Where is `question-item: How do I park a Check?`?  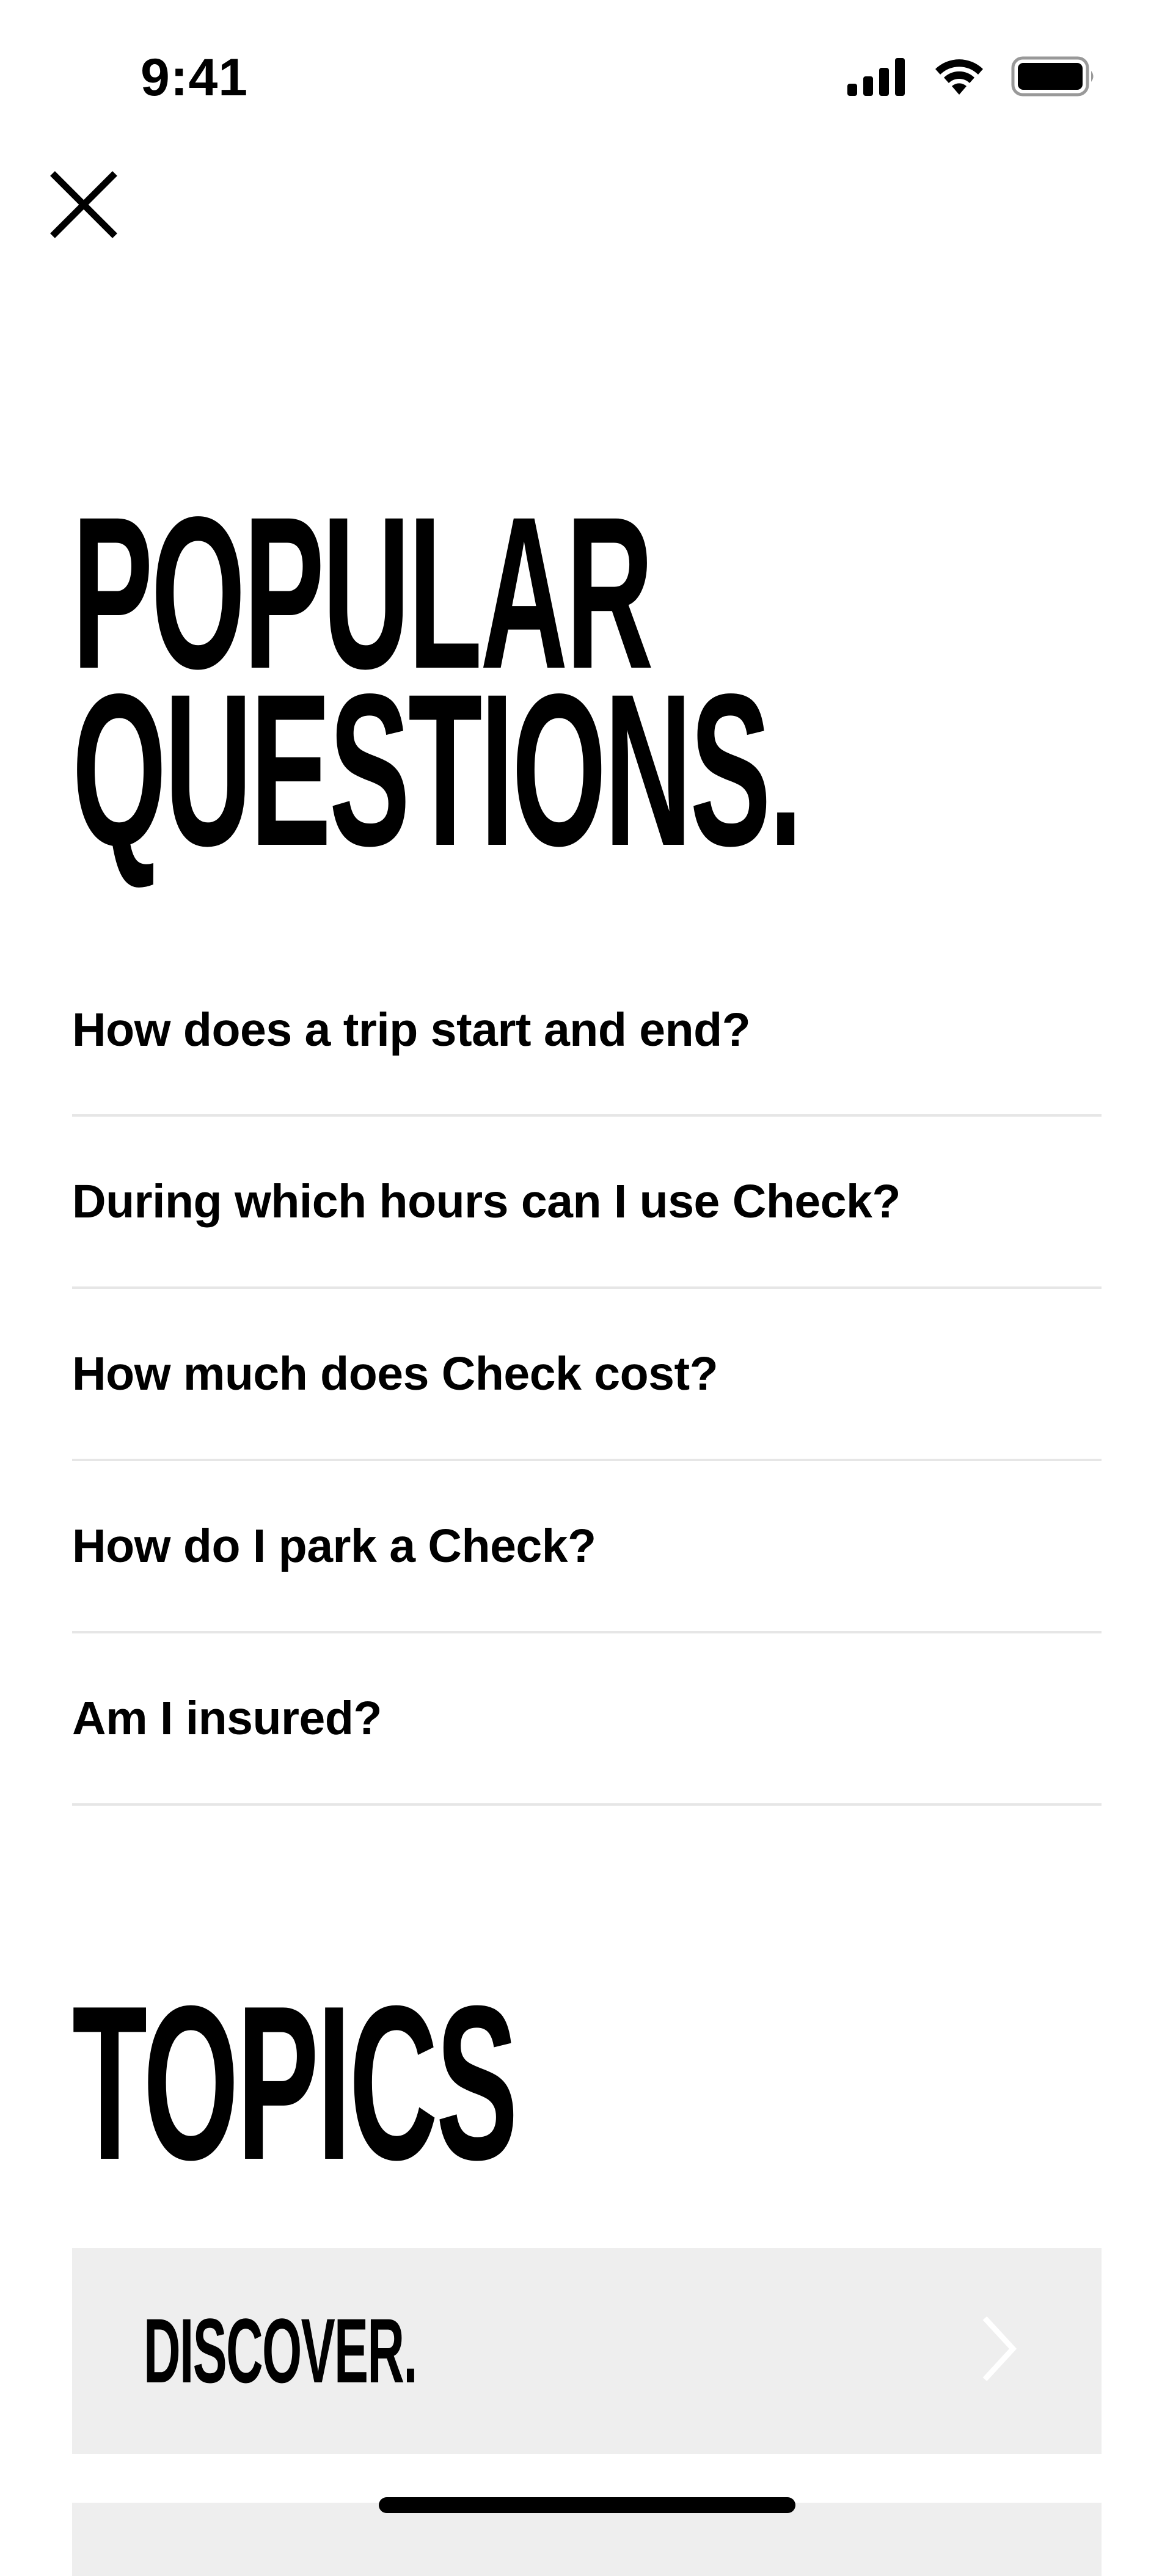 question-item: How do I park a Check? is located at coordinates (587, 1547).